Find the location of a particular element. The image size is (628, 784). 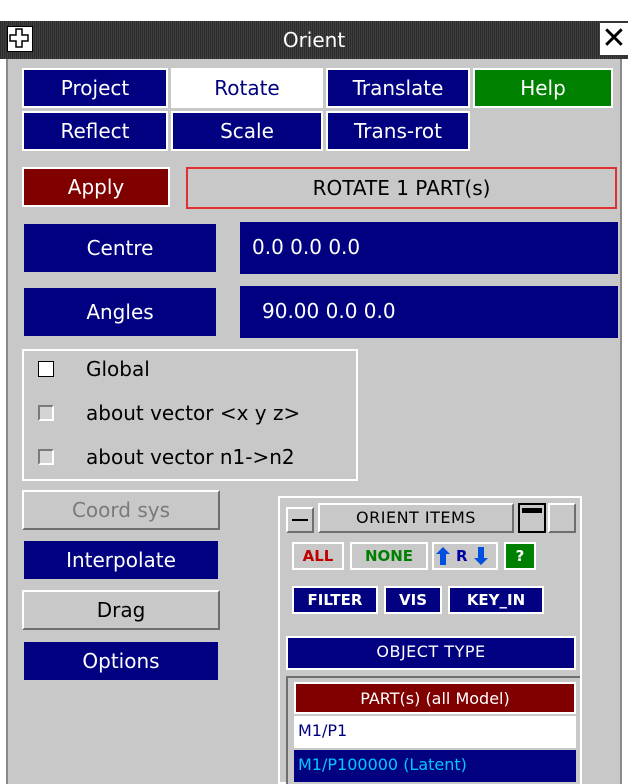

about-vector-xyz-radio is located at coordinates (46, 413).